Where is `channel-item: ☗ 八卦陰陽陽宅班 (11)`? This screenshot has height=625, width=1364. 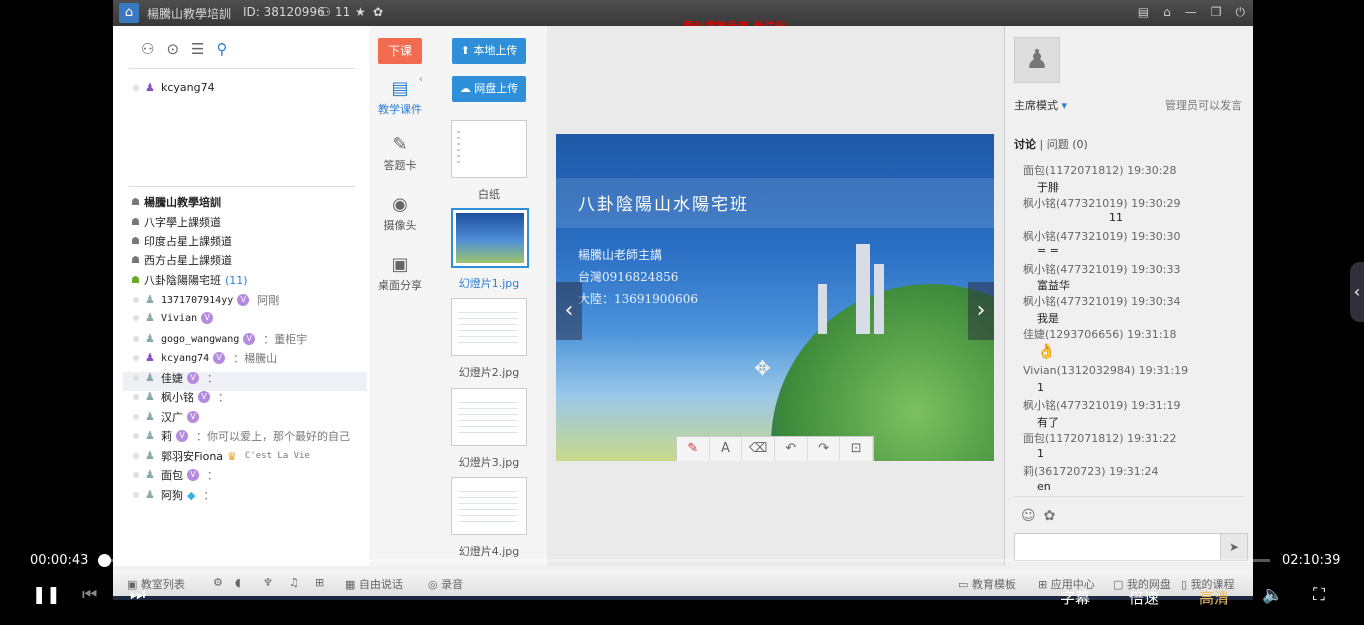
channel-item: ☗ 八卦陰陽陽宅班 (11) is located at coordinates (189, 280).